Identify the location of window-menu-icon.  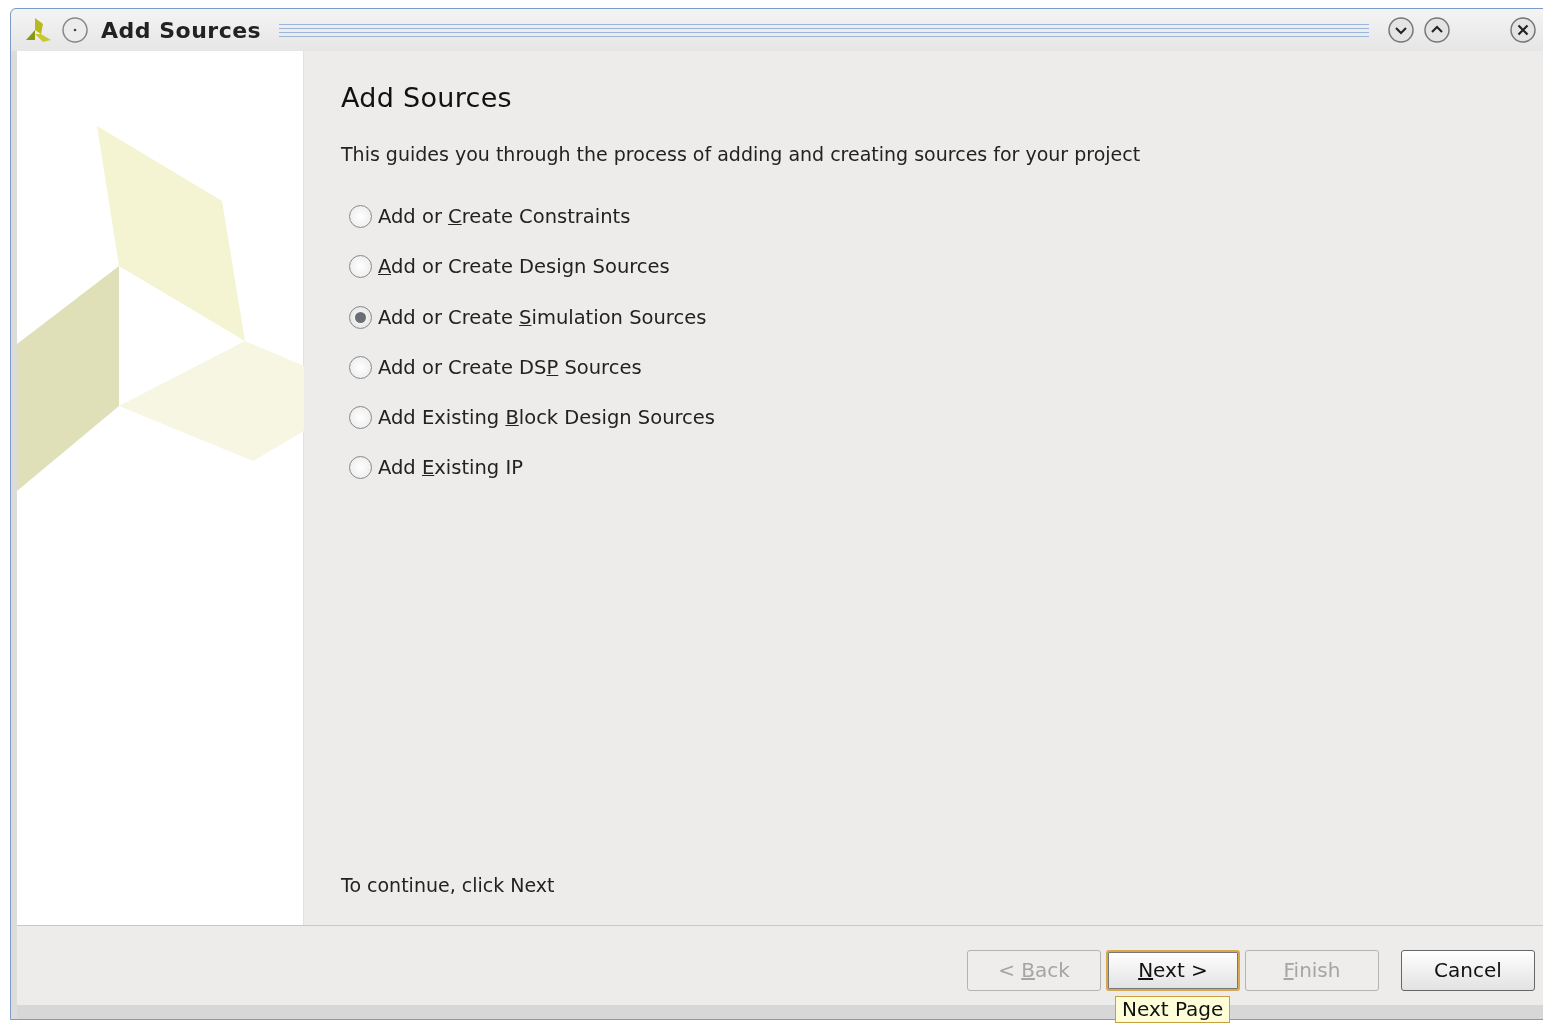
(75, 30).